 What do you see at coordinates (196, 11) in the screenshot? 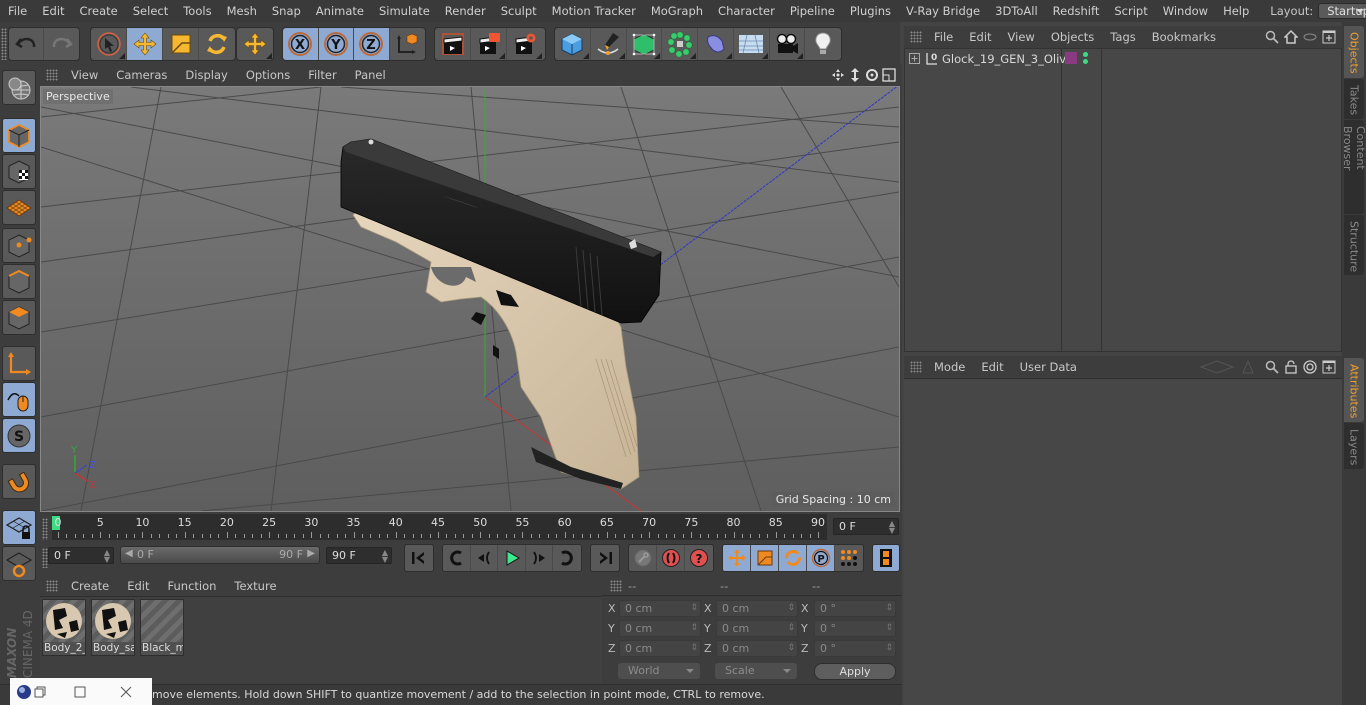
I see `menu-tools: Tools` at bounding box center [196, 11].